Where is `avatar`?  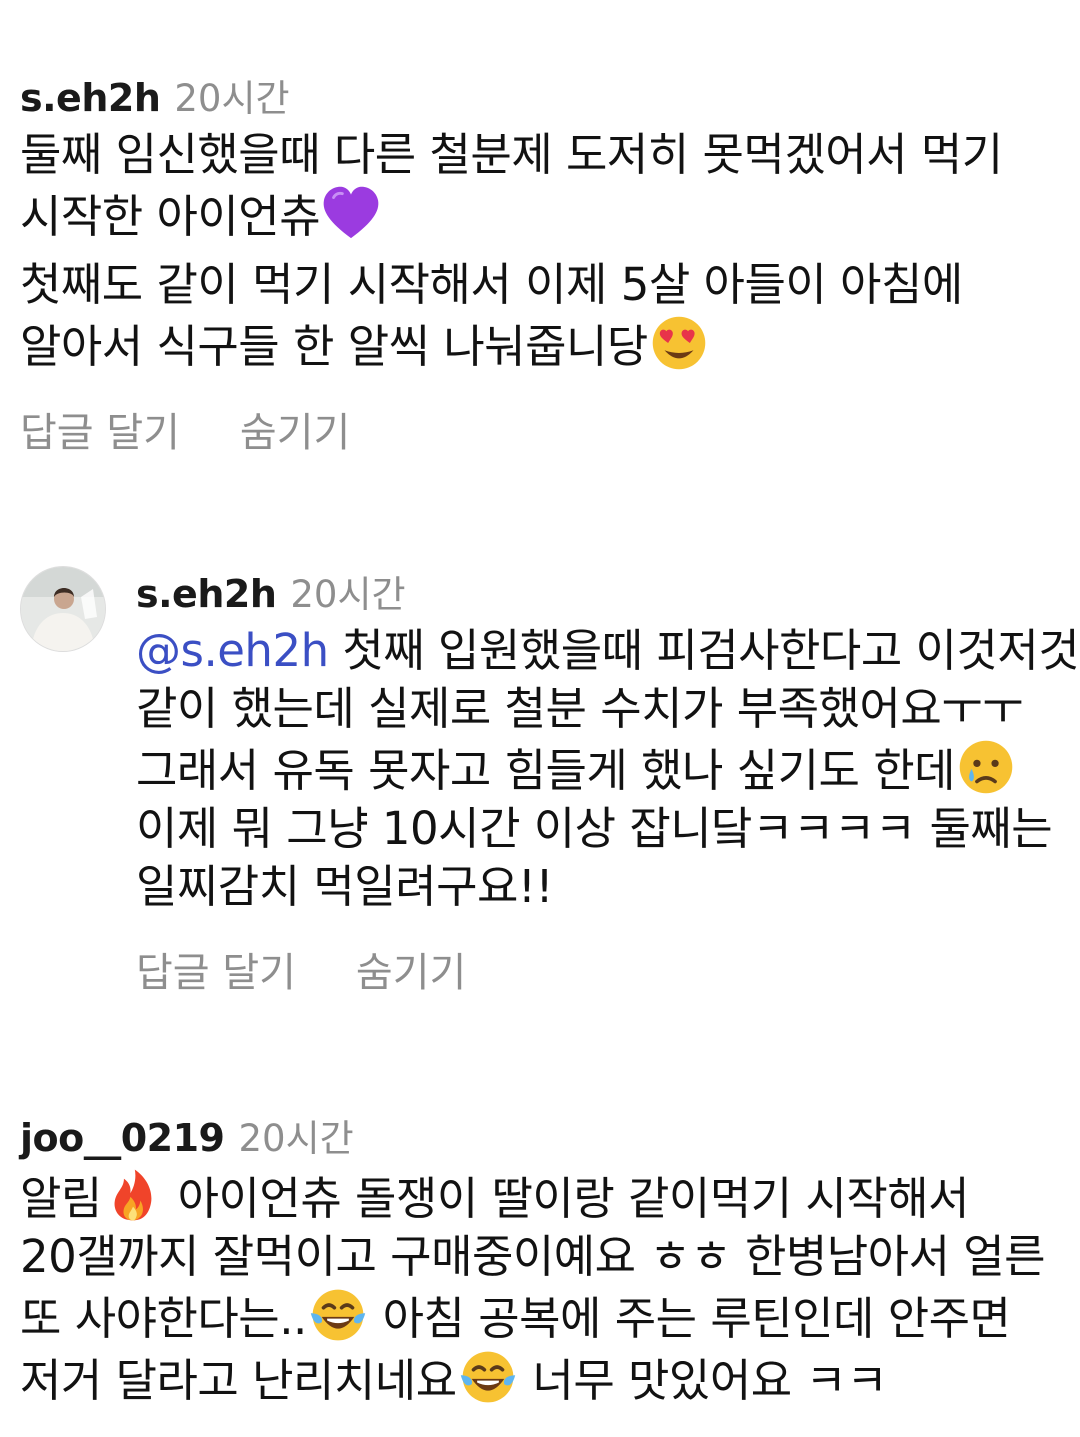 avatar is located at coordinates (63, 609).